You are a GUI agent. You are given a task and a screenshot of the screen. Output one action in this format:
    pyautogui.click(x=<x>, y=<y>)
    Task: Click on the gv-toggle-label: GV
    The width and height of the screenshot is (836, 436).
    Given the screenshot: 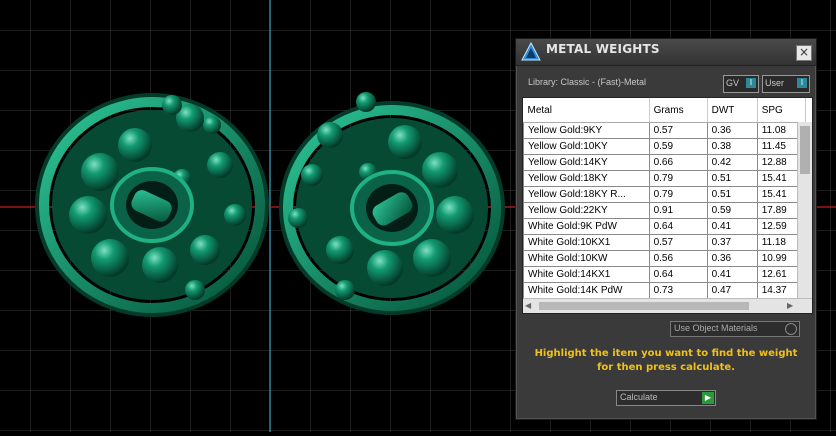 What is the action you would take?
    pyautogui.click(x=733, y=83)
    